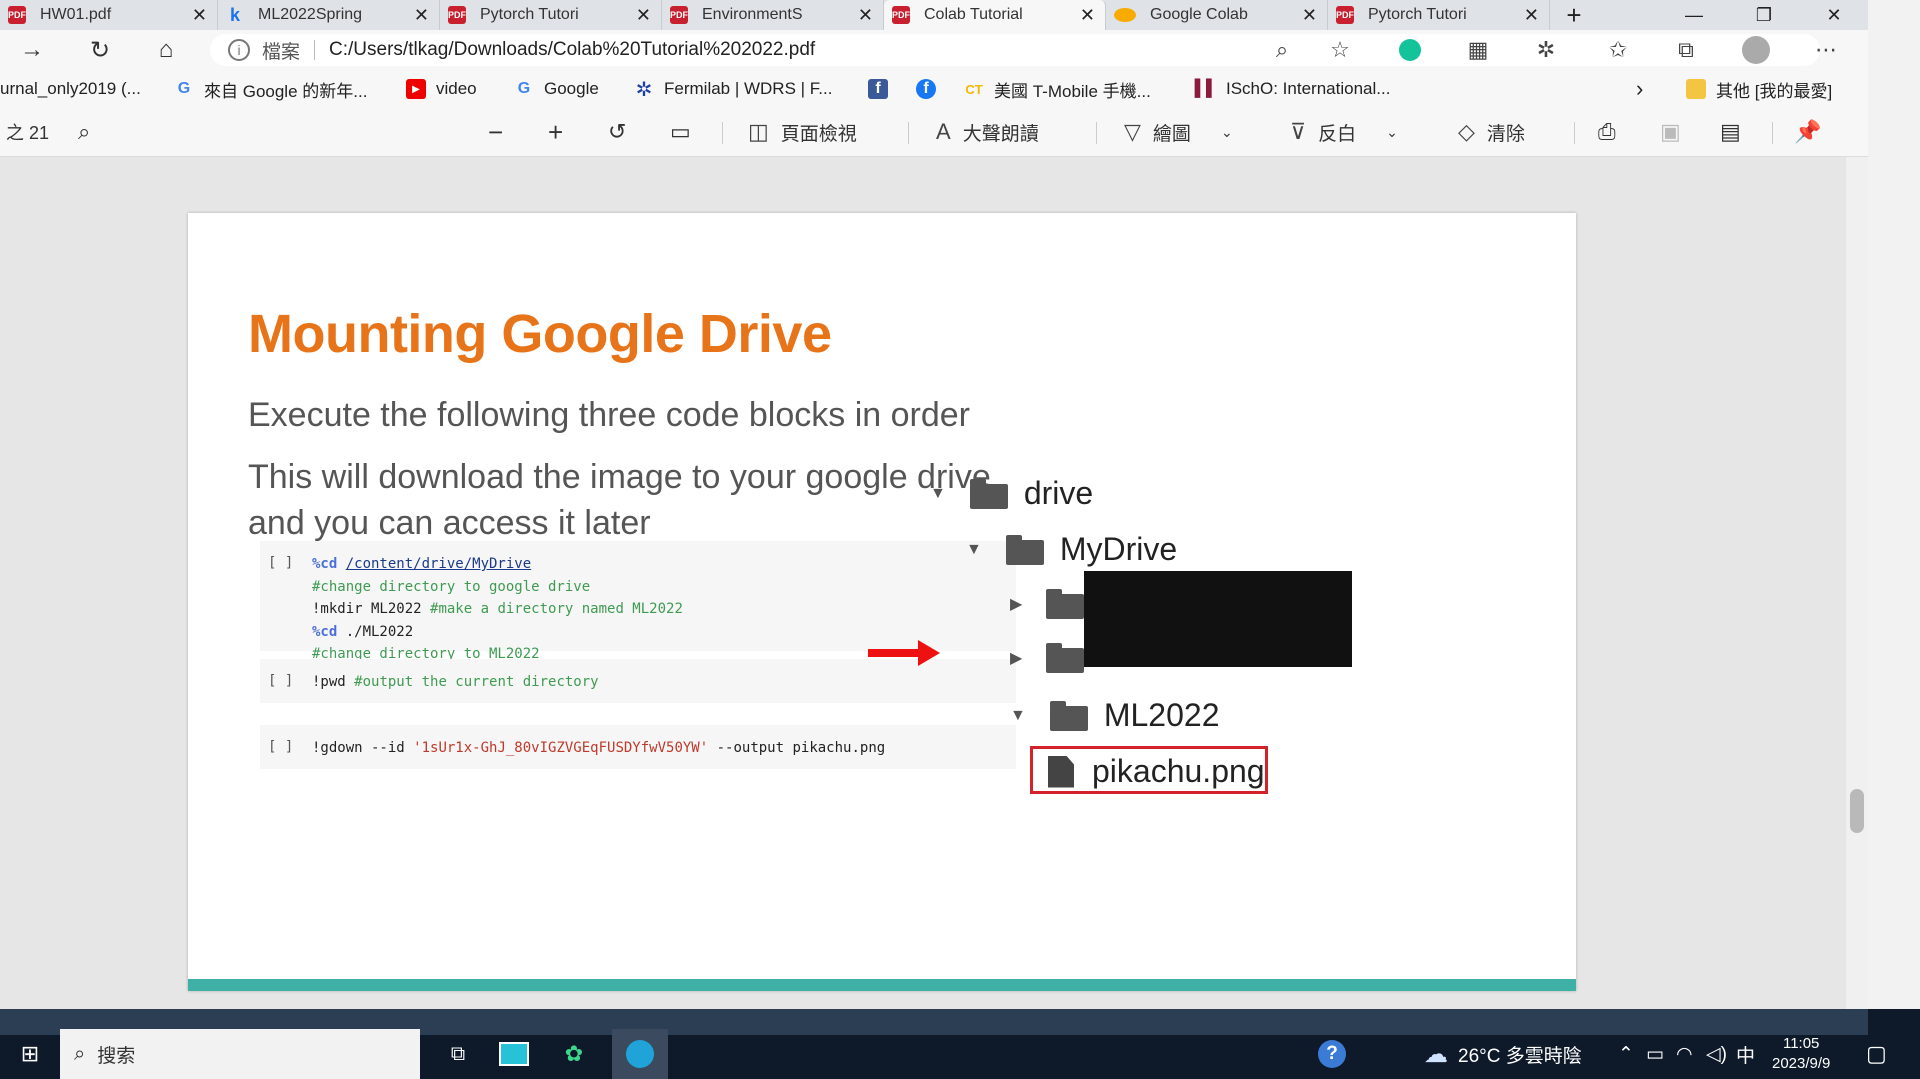  Describe the element at coordinates (1655, 1054) in the screenshot. I see `battery-icon: ▭` at that location.